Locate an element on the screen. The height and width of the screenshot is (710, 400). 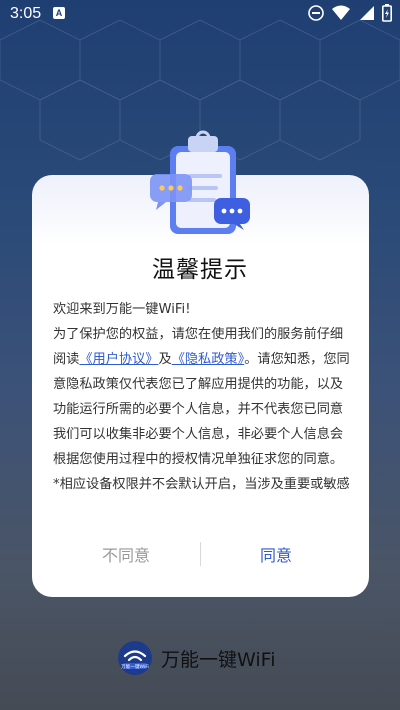
logo-text: 万能一键WiFi is located at coordinates (135, 666).